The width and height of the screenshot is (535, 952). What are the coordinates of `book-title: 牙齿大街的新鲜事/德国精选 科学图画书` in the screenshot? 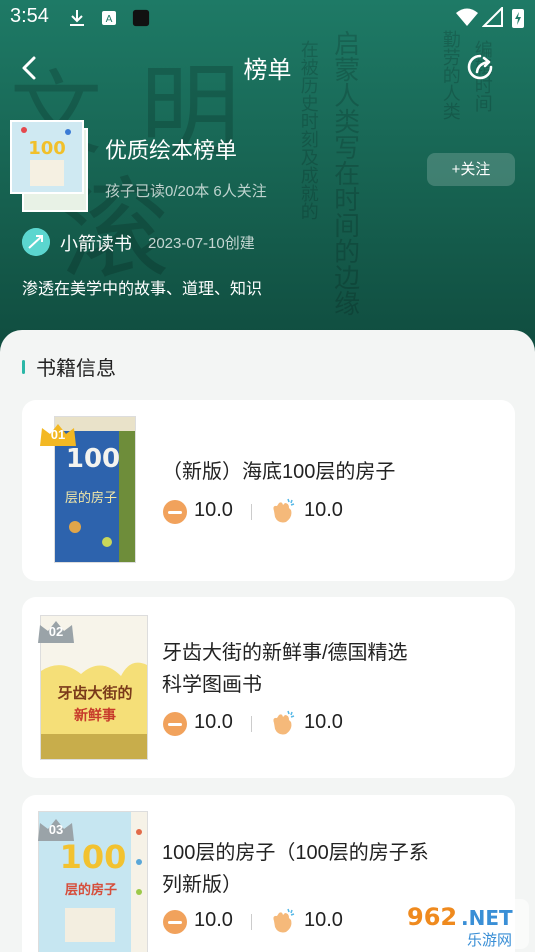 It's located at (285, 669).